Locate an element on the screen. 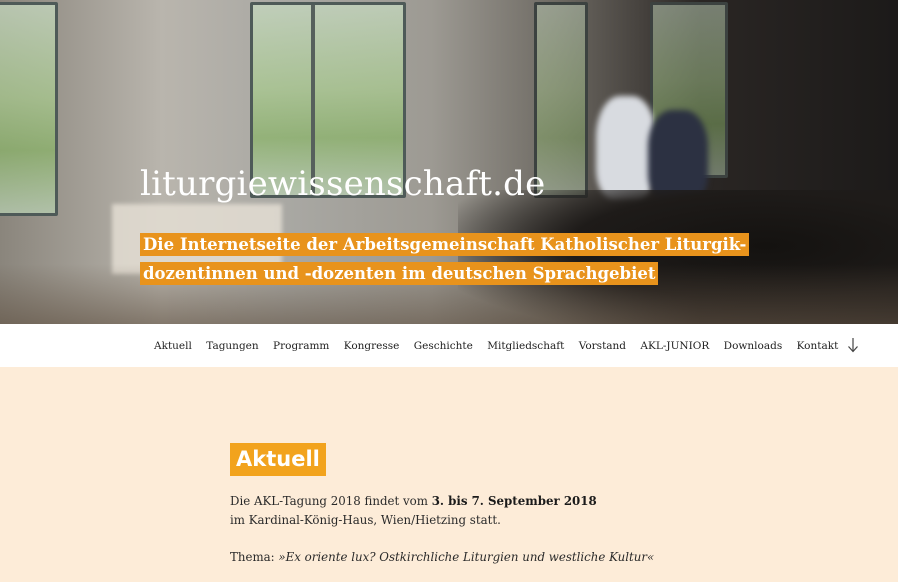 This screenshot has width=898, height=582. event-dates: 3. bis 7. September 2018 is located at coordinates (514, 501).